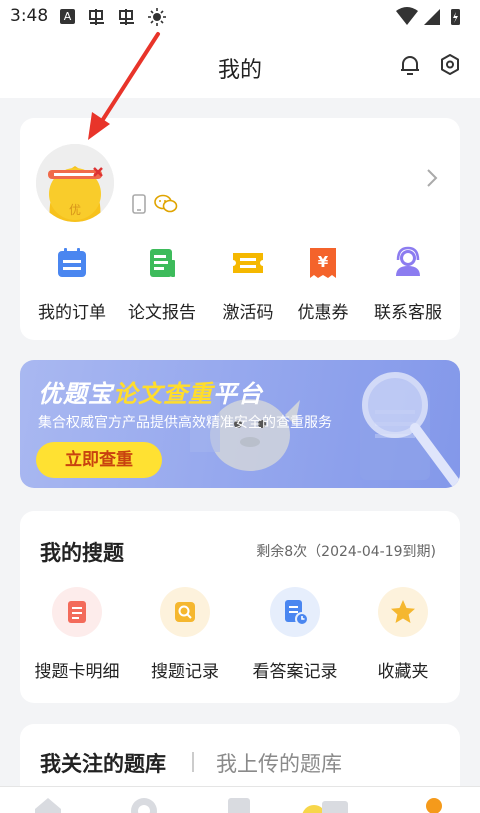  Describe the element at coordinates (238, 394) in the screenshot. I see `banner-title-part2: 平台` at that location.